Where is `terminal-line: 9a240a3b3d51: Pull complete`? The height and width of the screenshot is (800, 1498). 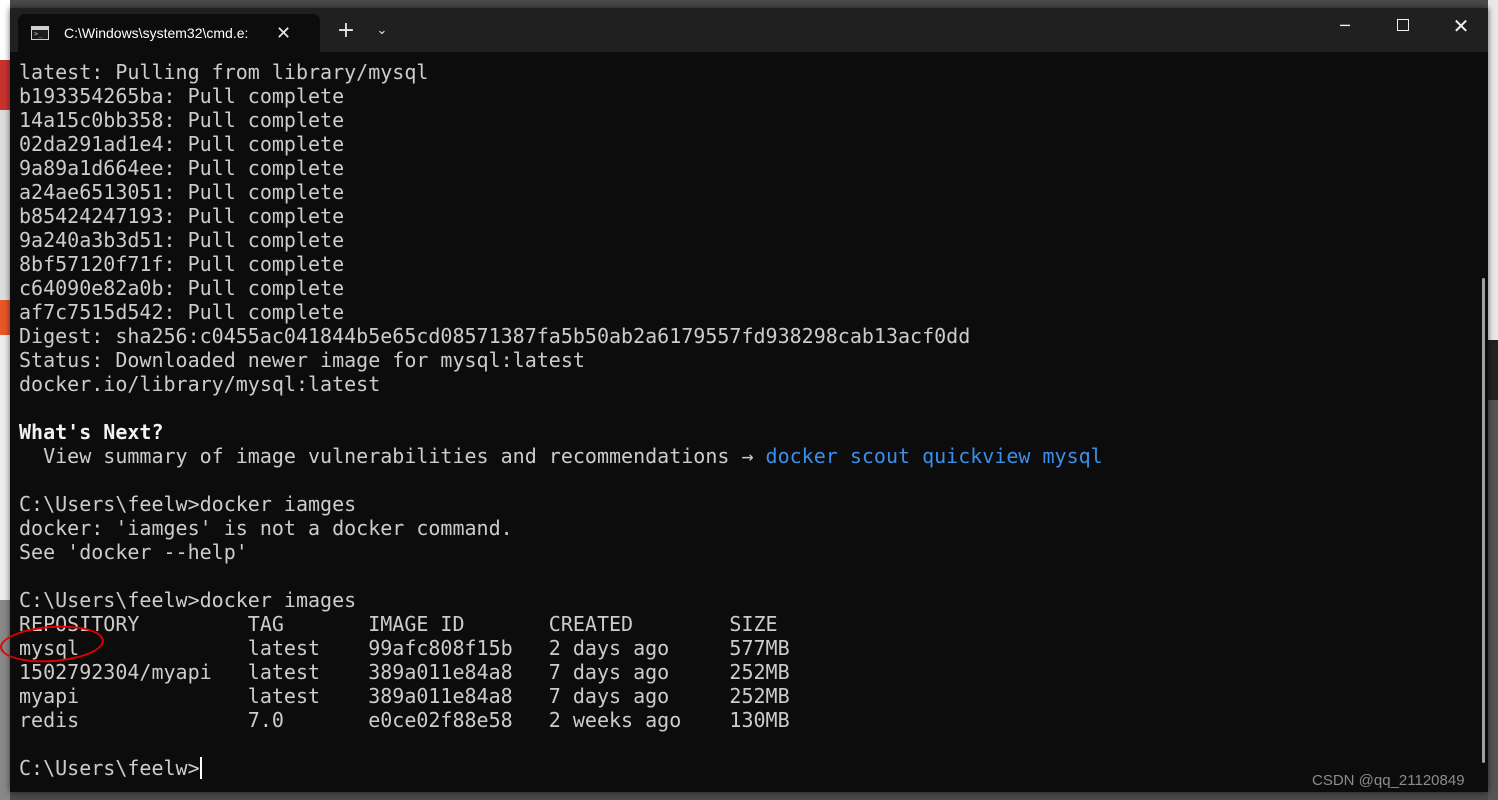 terminal-line: 9a240a3b3d51: Pull complete is located at coordinates (747, 240).